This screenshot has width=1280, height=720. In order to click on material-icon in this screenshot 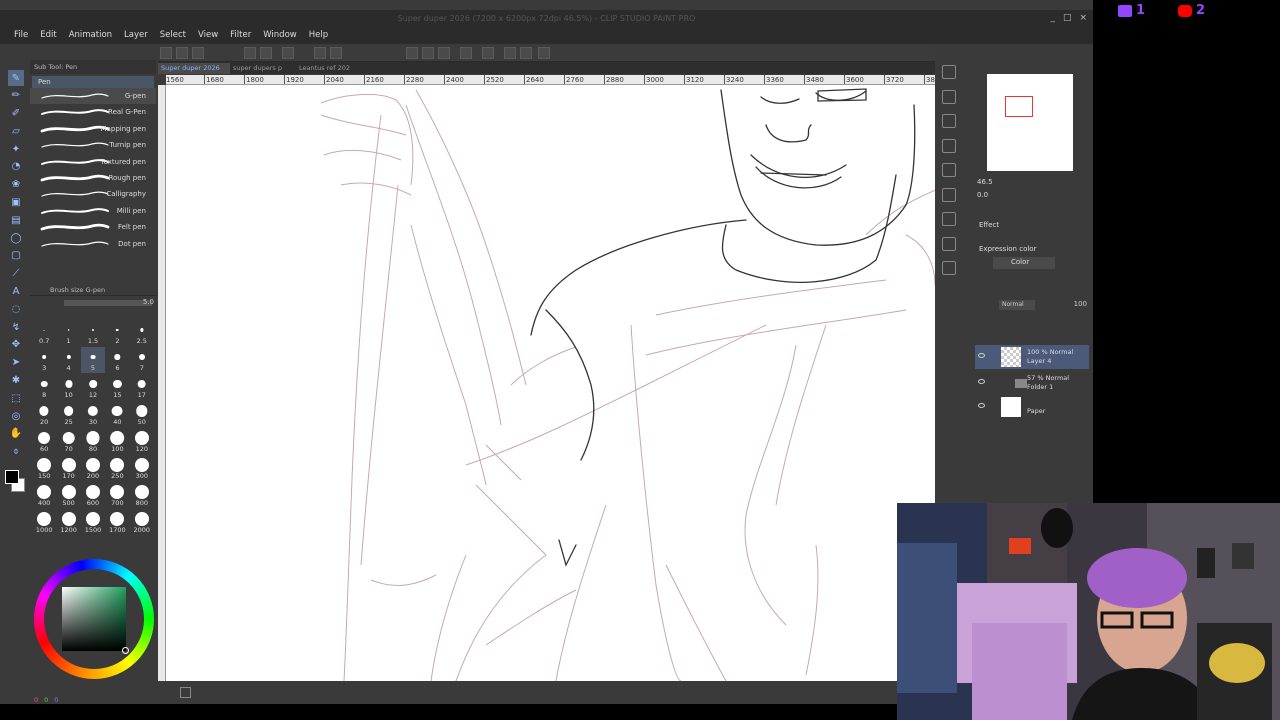, I will do `click(949, 96)`.